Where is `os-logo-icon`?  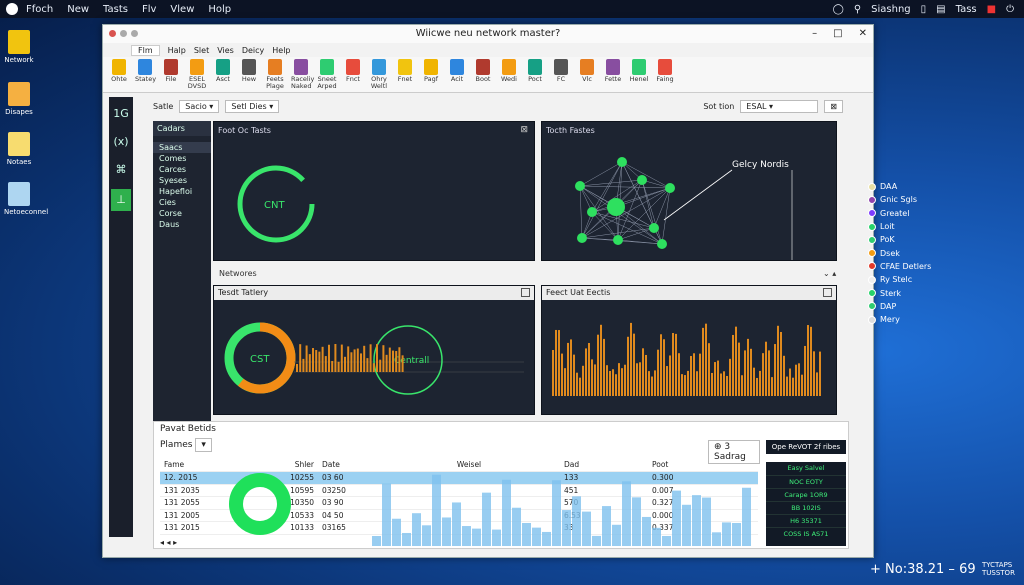 os-logo-icon is located at coordinates (12, 9).